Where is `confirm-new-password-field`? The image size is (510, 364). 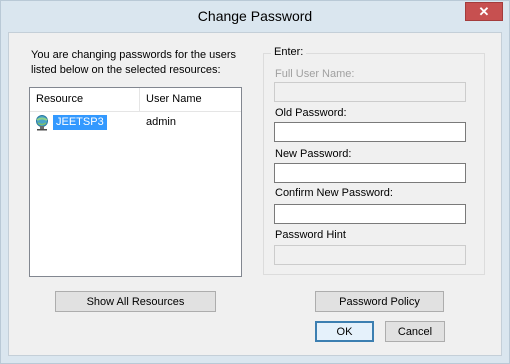
confirm-new-password-field is located at coordinates (370, 214).